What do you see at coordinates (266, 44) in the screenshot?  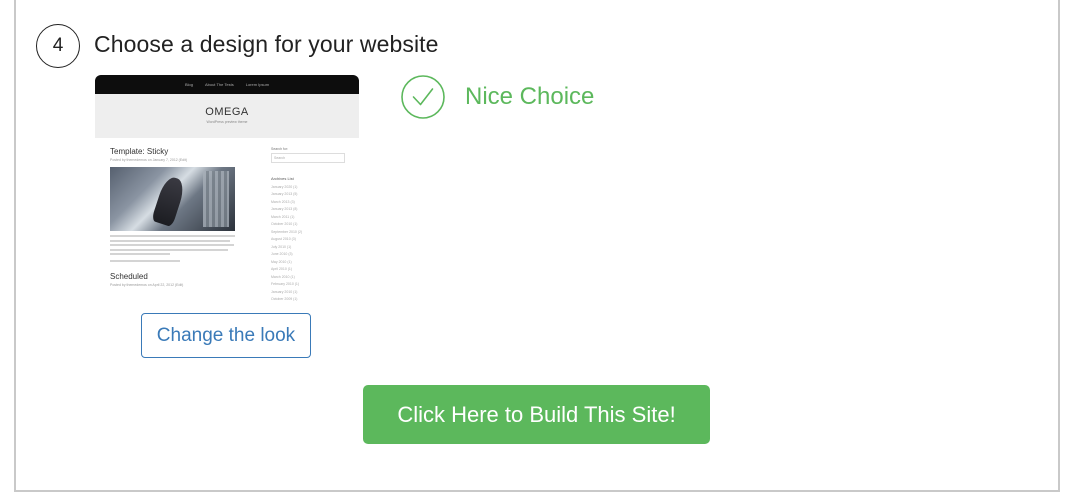 I see `step-title: Choose a design for your website` at bounding box center [266, 44].